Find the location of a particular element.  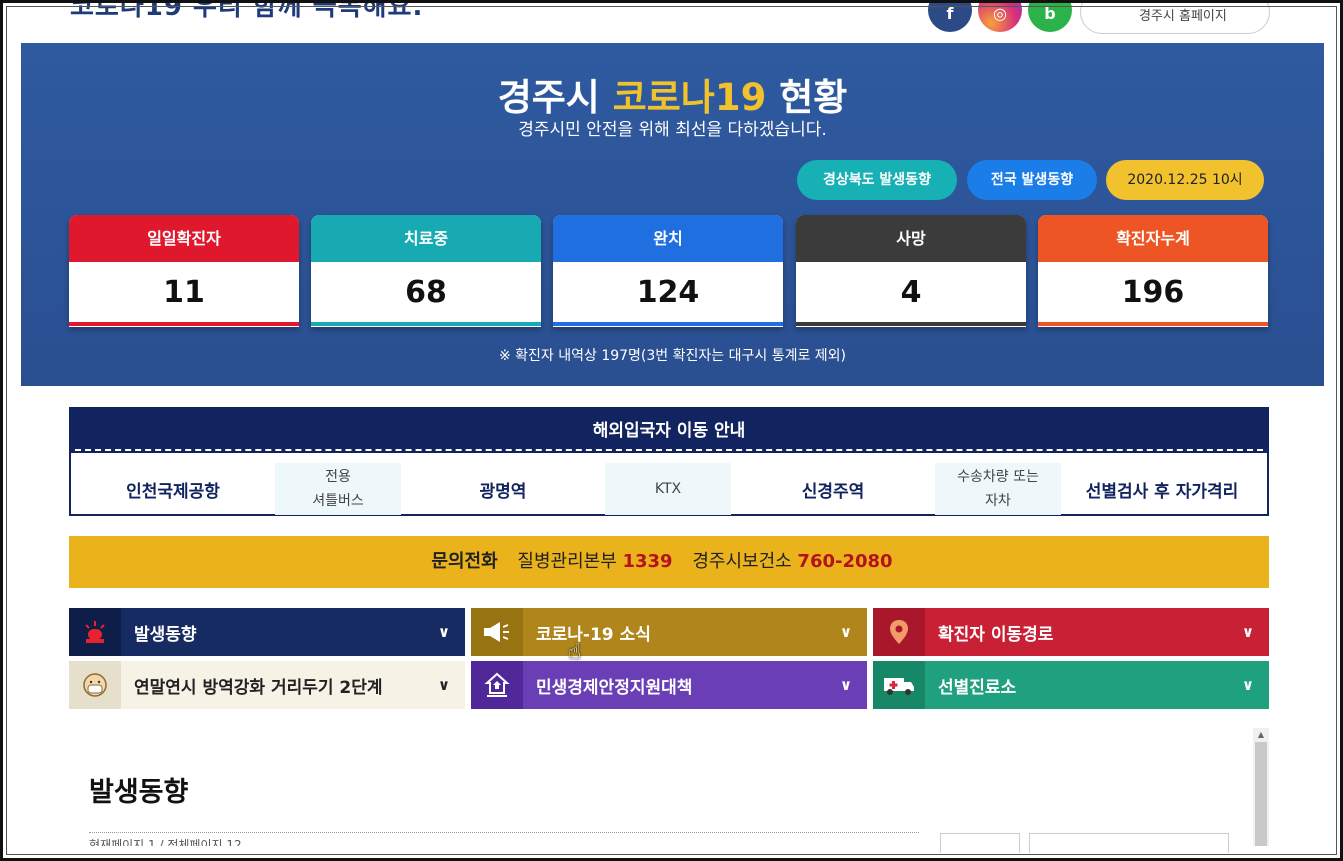

instagram-button: ◎ is located at coordinates (1000, 16).